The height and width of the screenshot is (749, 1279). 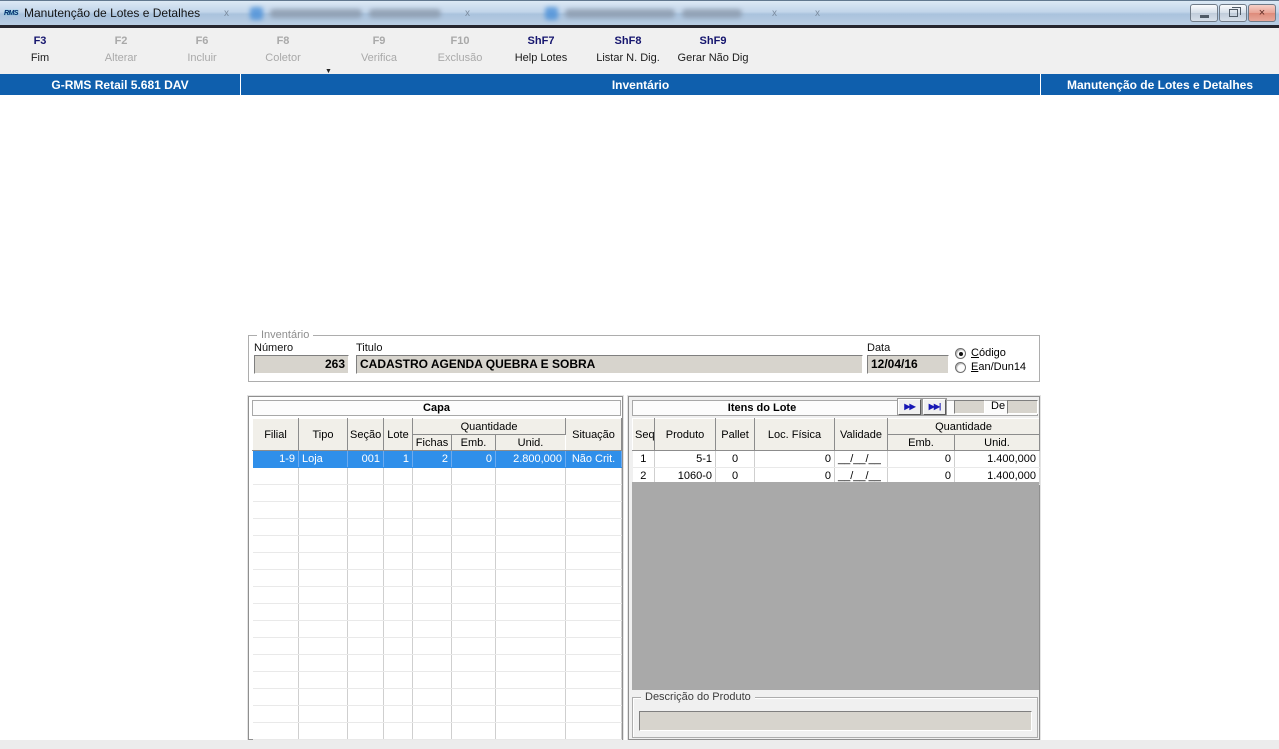 What do you see at coordinates (835, 586) in the screenshot?
I see `itens-empty-area` at bounding box center [835, 586].